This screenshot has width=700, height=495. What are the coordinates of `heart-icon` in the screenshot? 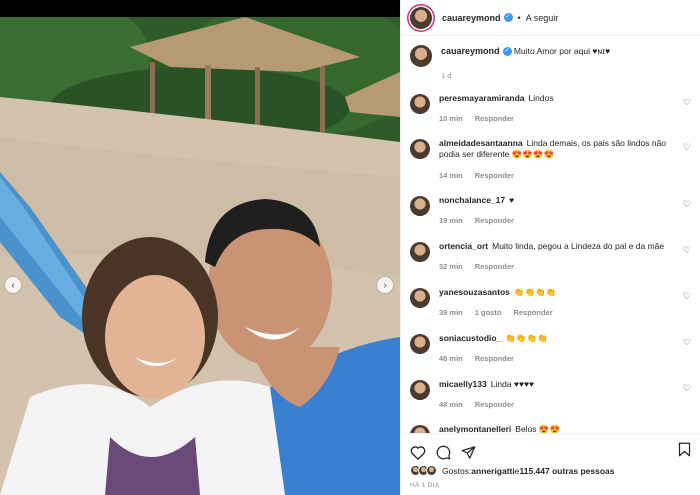 It's located at (418, 452).